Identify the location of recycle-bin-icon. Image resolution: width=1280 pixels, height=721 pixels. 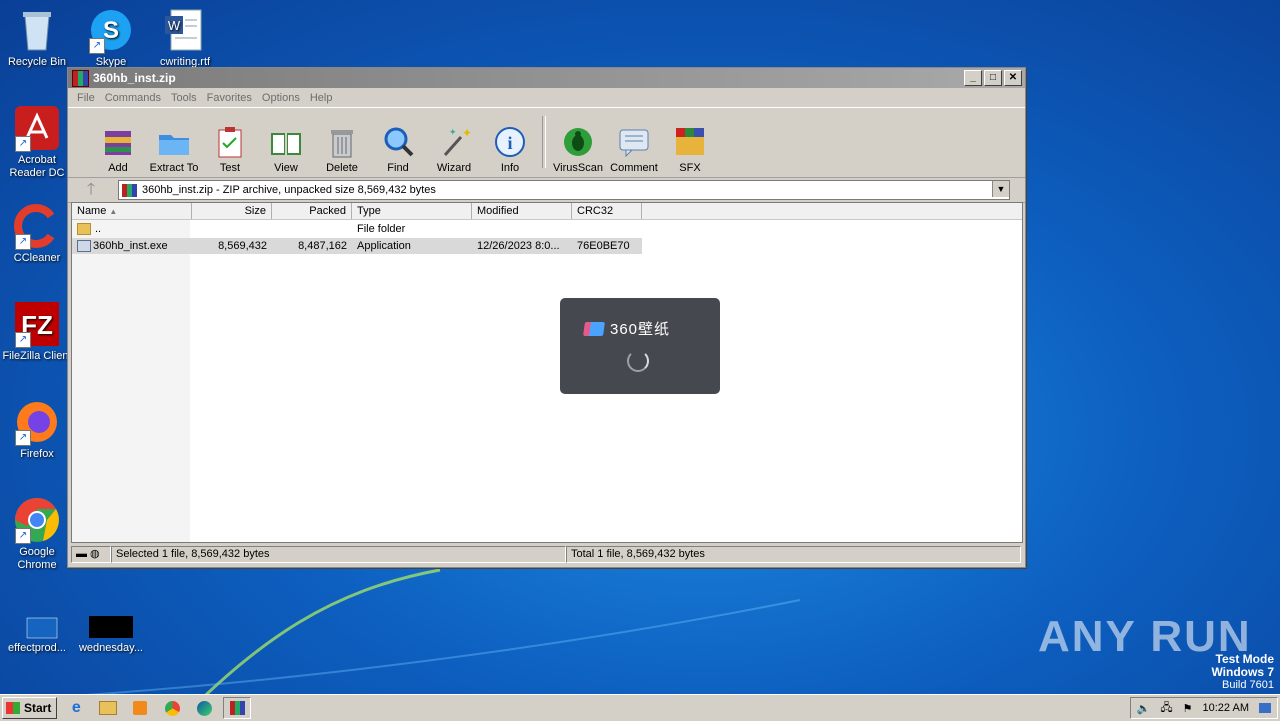
(37, 30).